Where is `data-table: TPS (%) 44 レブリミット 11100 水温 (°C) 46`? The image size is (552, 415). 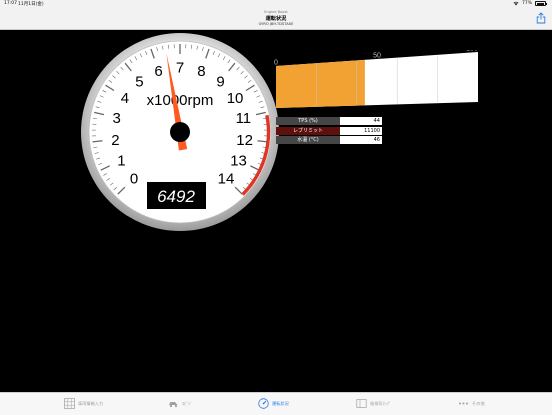 data-table: TPS (%) 44 レブリミット 11100 水温 (°C) 46 is located at coordinates (329, 131).